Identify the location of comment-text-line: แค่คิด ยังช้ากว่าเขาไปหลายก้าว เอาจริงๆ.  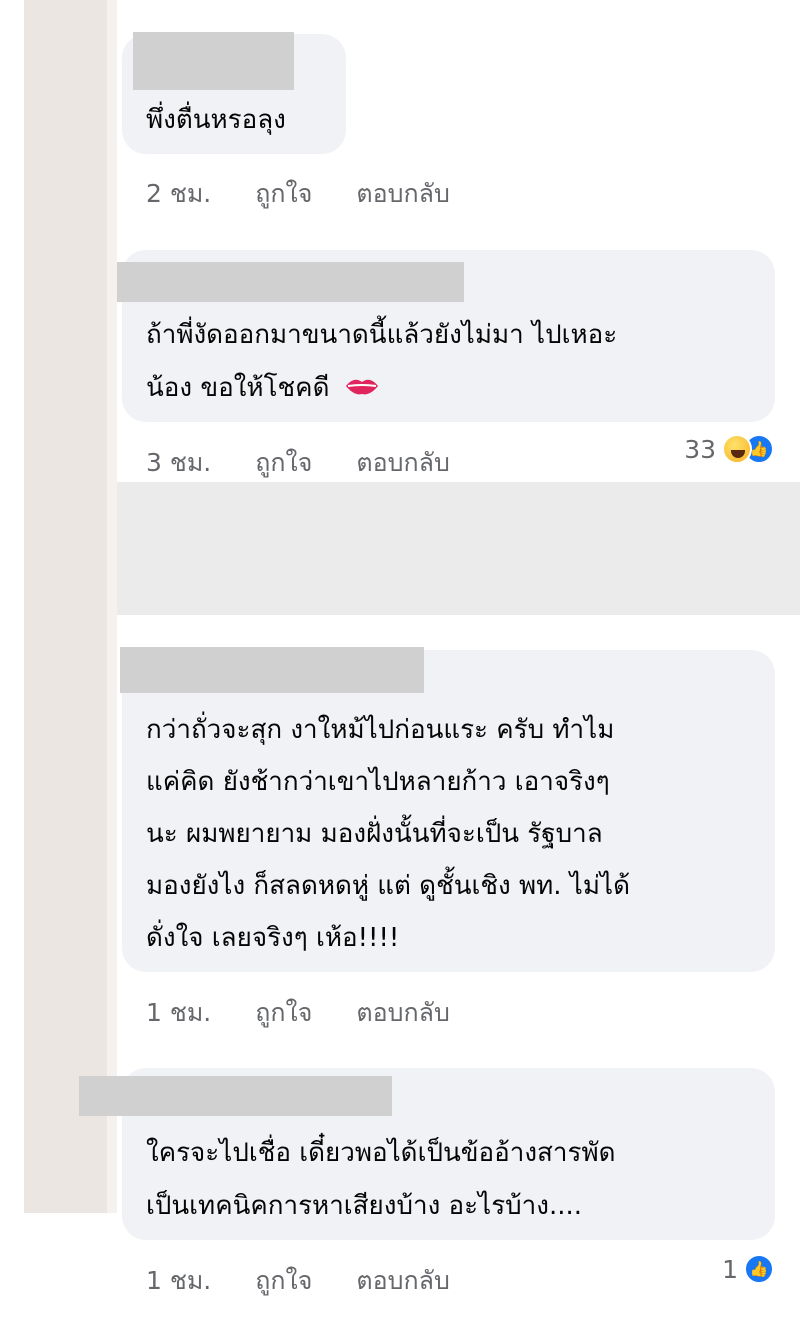
(378, 782).